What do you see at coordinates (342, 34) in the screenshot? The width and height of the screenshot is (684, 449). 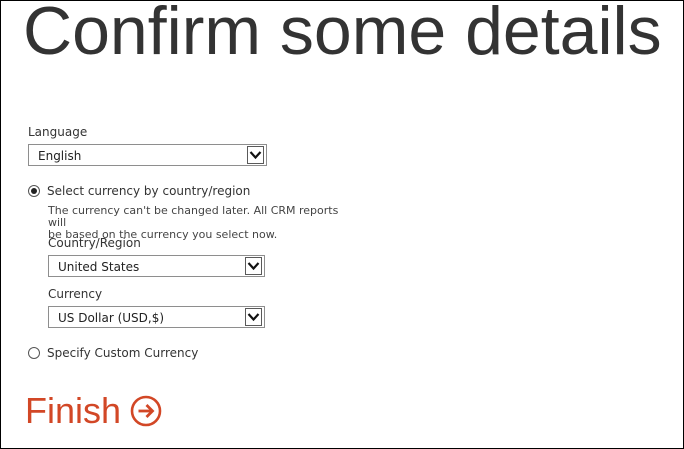 I see `page-title: Confirm some details` at bounding box center [342, 34].